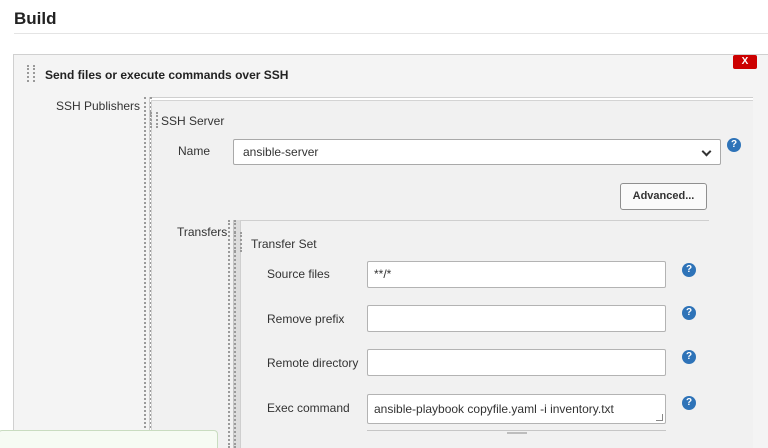 Image resolution: width=768 pixels, height=448 pixels. I want to click on resize-corner-icon, so click(659, 417).